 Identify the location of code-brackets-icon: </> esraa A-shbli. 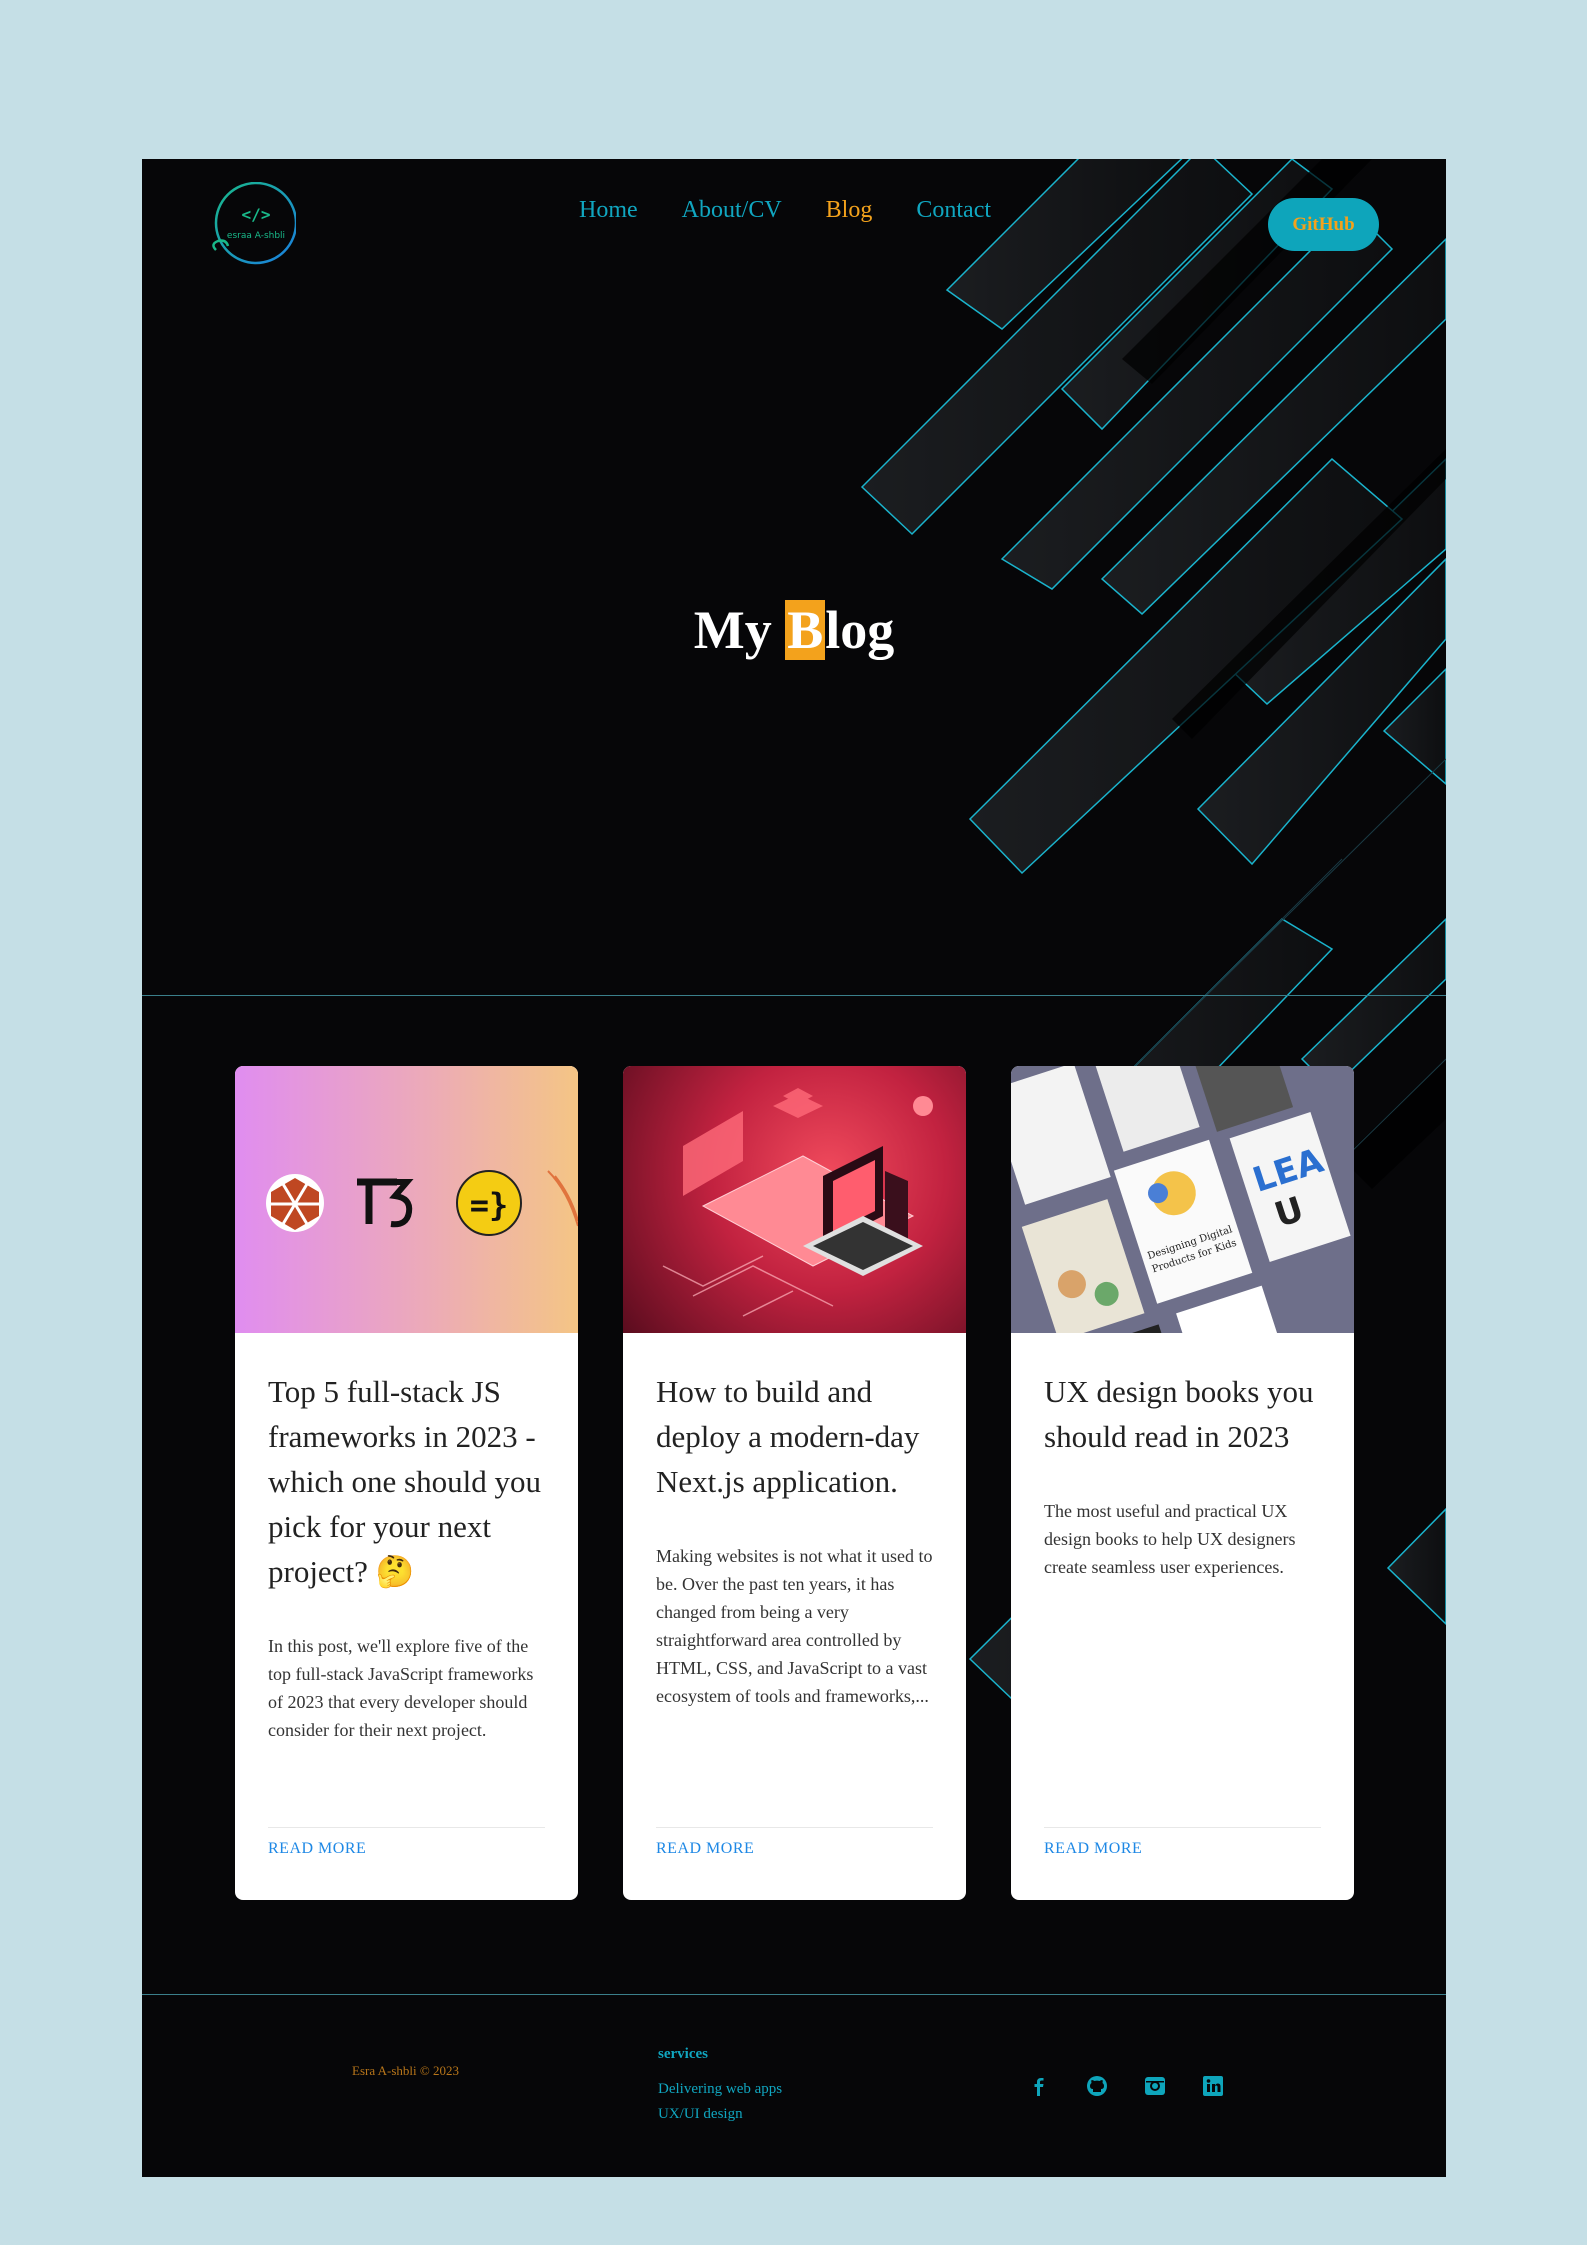
(255, 223).